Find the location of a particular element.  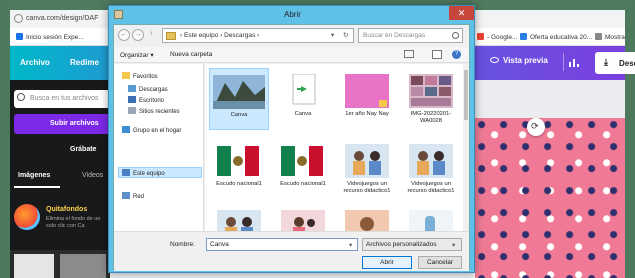

stats-button is located at coordinates (572, 62).